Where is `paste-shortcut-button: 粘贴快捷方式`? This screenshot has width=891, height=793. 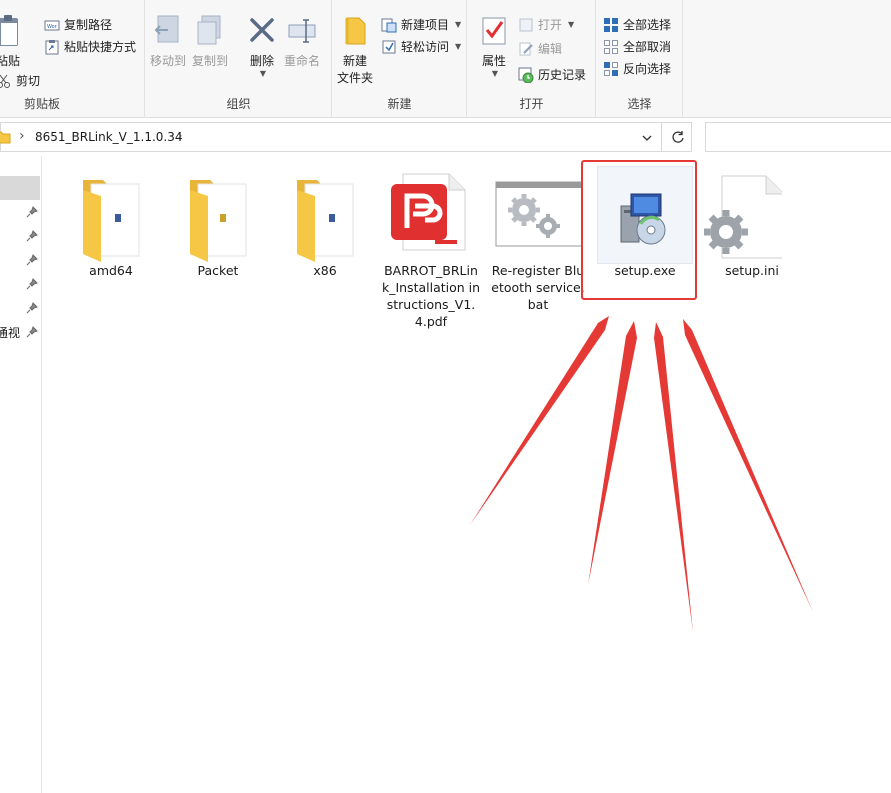
paste-shortcut-button: 粘贴快捷方式 is located at coordinates (90, 46).